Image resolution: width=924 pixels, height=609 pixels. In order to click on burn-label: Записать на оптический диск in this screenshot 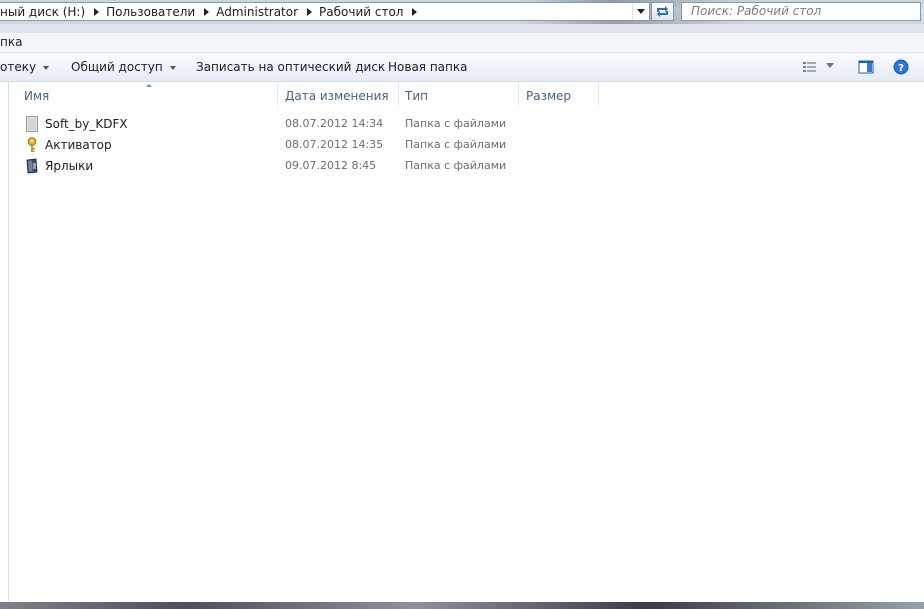, I will do `click(291, 67)`.